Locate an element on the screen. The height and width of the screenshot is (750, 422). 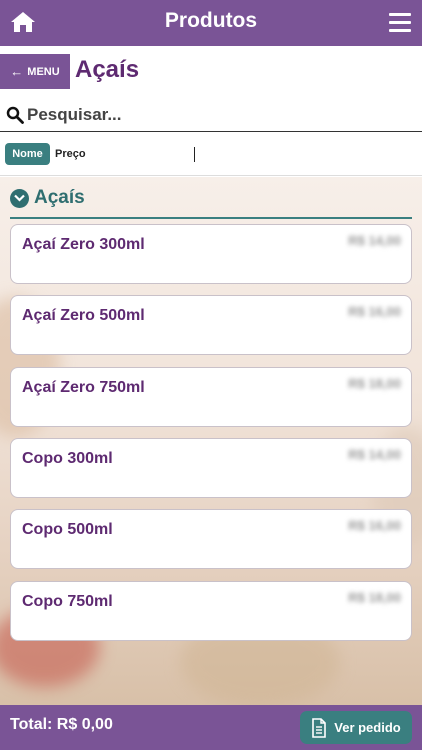
product-name: Açaí Zero 500ml is located at coordinates (83, 315).